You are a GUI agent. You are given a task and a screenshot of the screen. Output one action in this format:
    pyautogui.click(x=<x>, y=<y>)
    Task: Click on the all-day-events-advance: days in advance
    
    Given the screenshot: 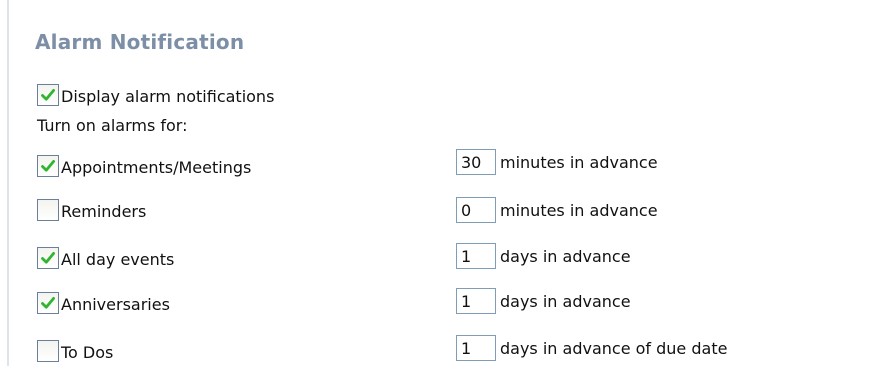 What is the action you would take?
    pyautogui.click(x=543, y=256)
    